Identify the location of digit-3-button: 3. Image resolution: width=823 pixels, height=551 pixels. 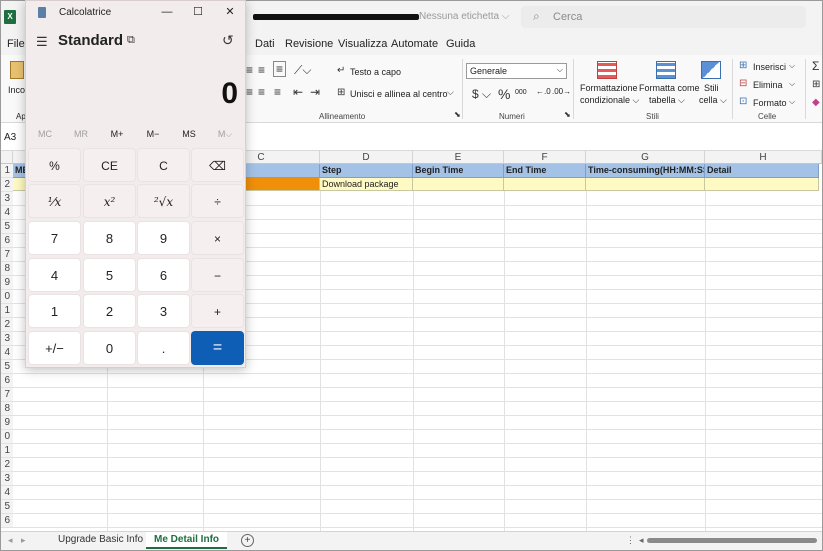
(163, 311).